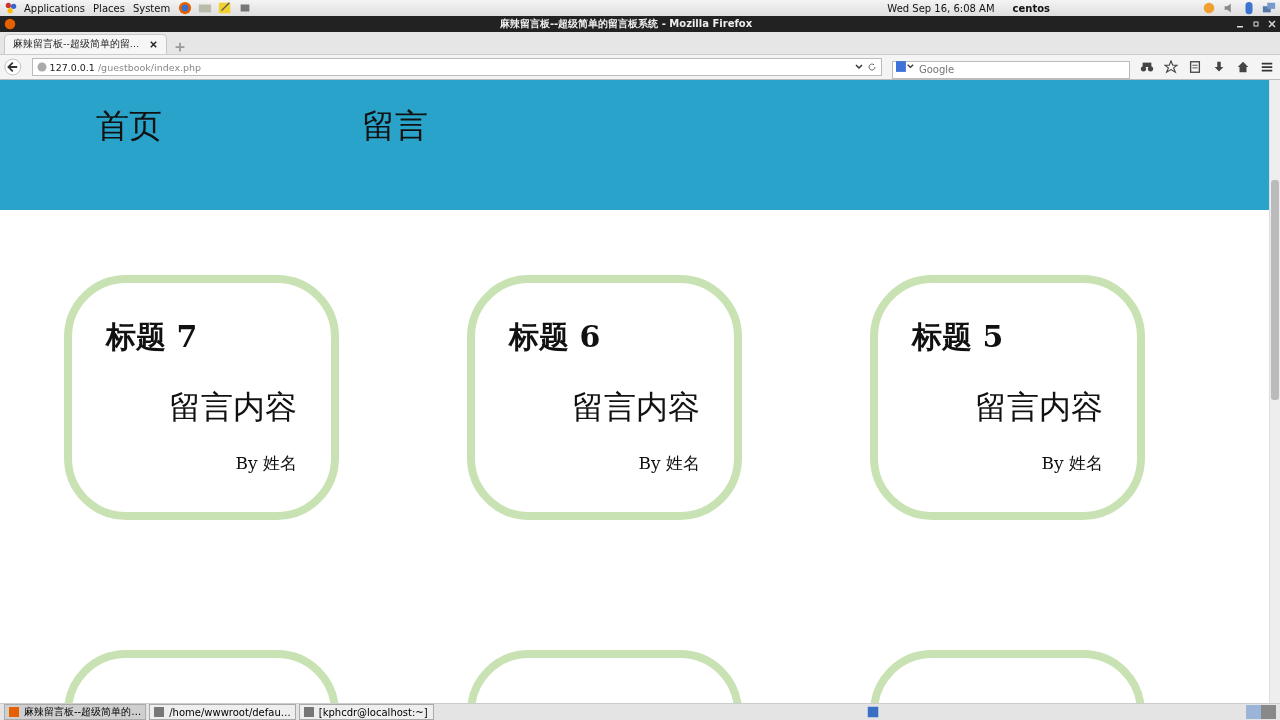 This screenshot has width=1280, height=720. I want to click on workspace-switcher-icon, so click(1261, 712).